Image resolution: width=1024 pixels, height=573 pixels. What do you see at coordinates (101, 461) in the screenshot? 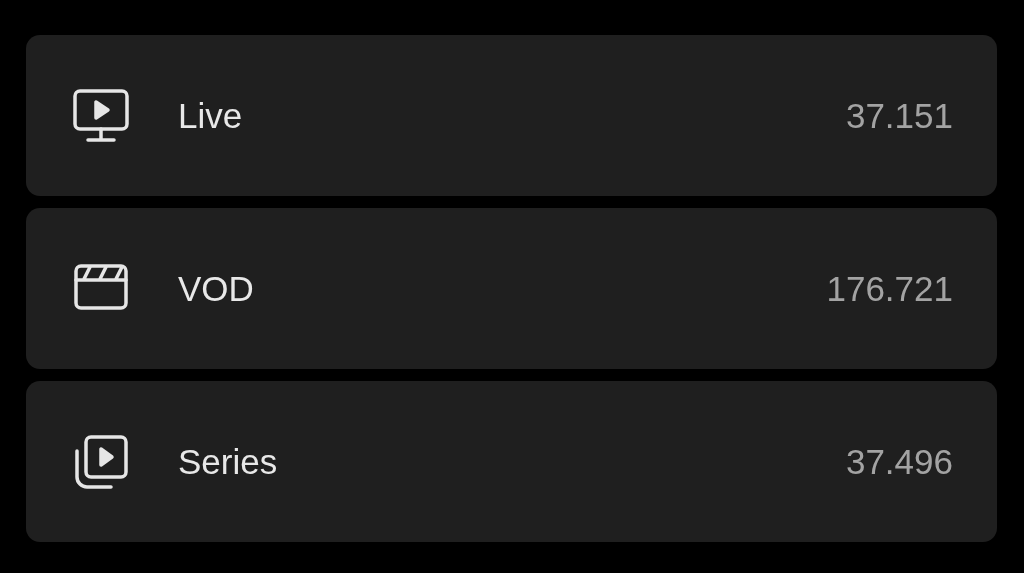
I see `stacked-play-icon` at bounding box center [101, 461].